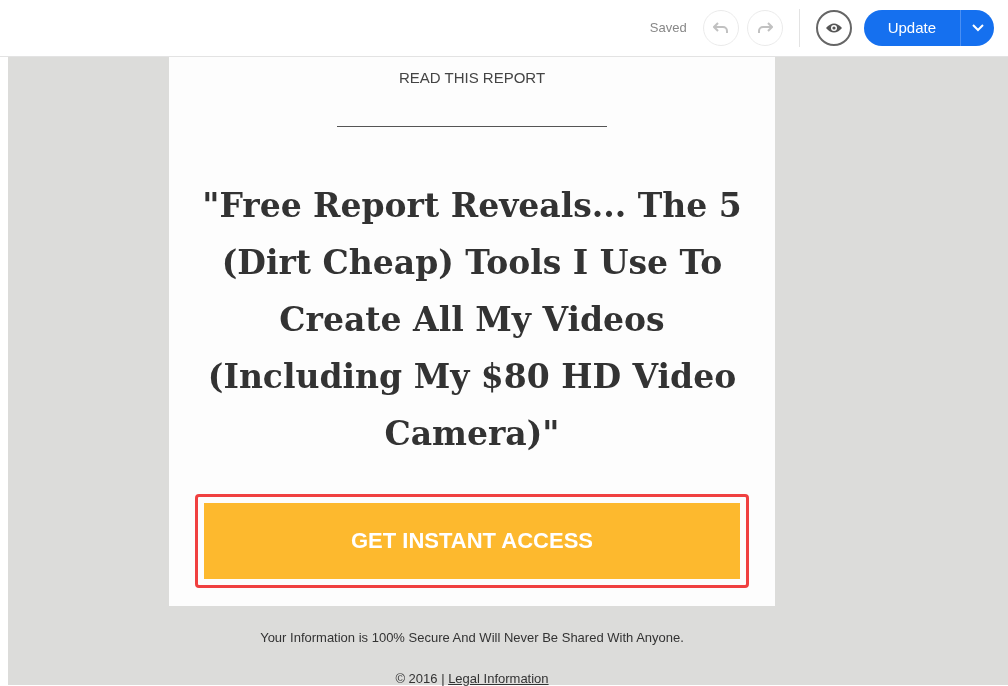 The height and width of the screenshot is (686, 1008). Describe the element at coordinates (498, 678) in the screenshot. I see `legal-link: Legal Information` at that location.